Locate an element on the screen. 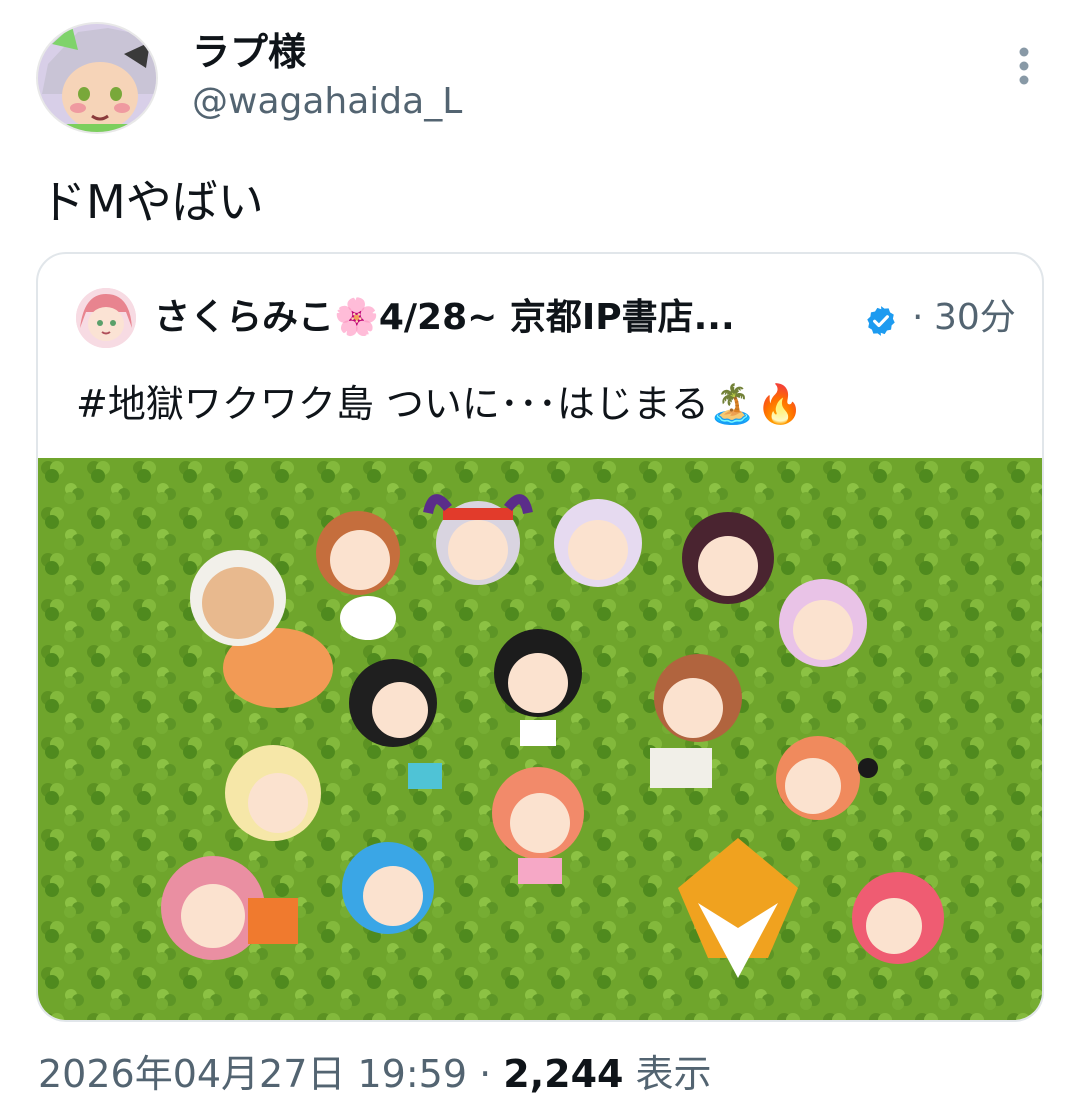  views-count: 2,244 is located at coordinates (563, 1074).